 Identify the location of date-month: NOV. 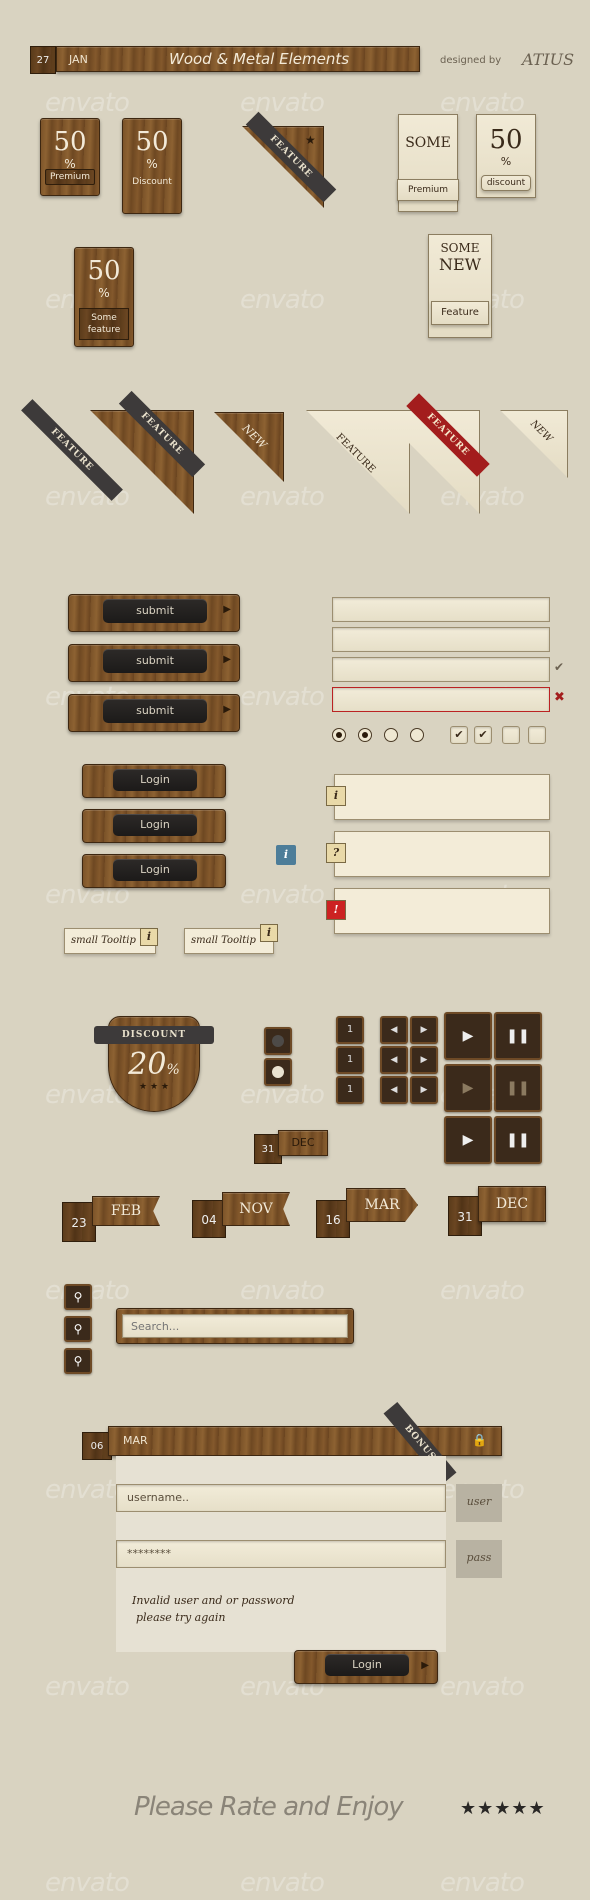
(256, 1209).